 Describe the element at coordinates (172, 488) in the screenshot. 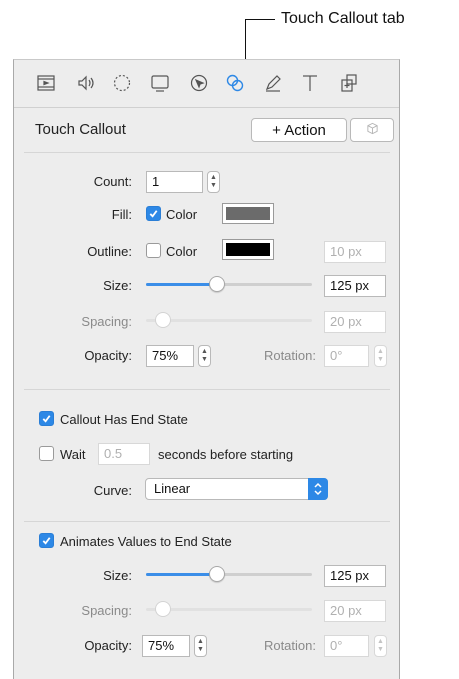

I see `curve-select-value: Linear` at that location.